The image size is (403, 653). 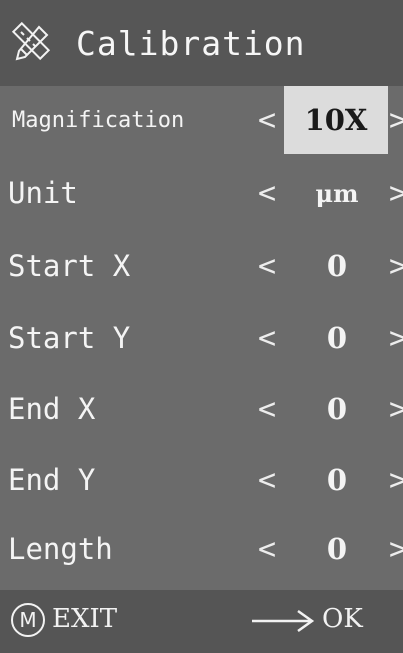 I want to click on row-end-x: End X < 0 >, so click(x=201, y=409).